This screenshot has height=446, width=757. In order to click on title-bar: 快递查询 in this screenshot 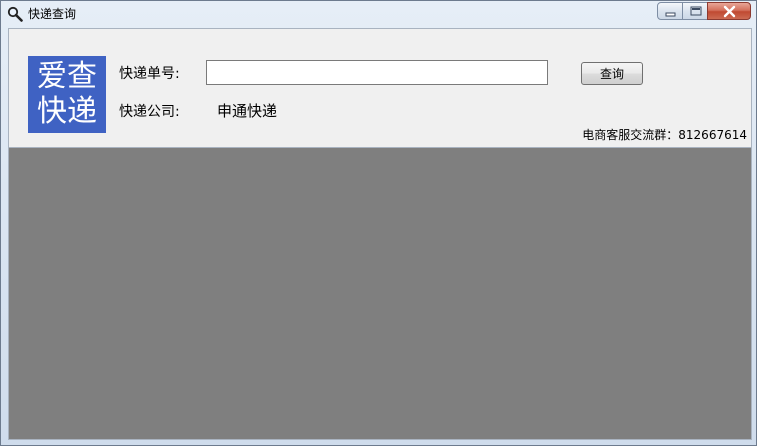, I will do `click(378, 14)`.